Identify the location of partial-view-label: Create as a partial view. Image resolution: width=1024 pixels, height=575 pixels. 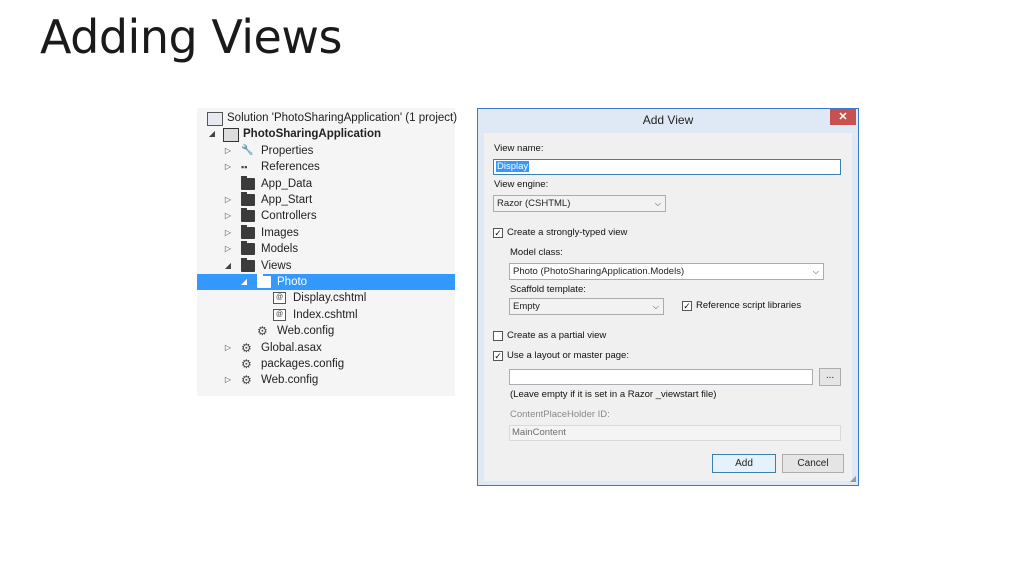
(557, 335).